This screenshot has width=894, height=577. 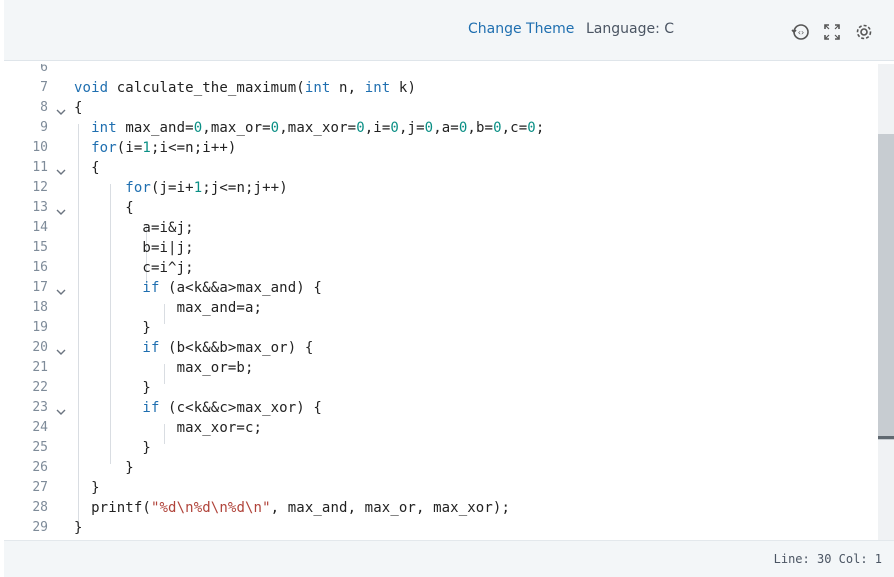 I want to click on code-text: b=i|j;, so click(x=134, y=248).